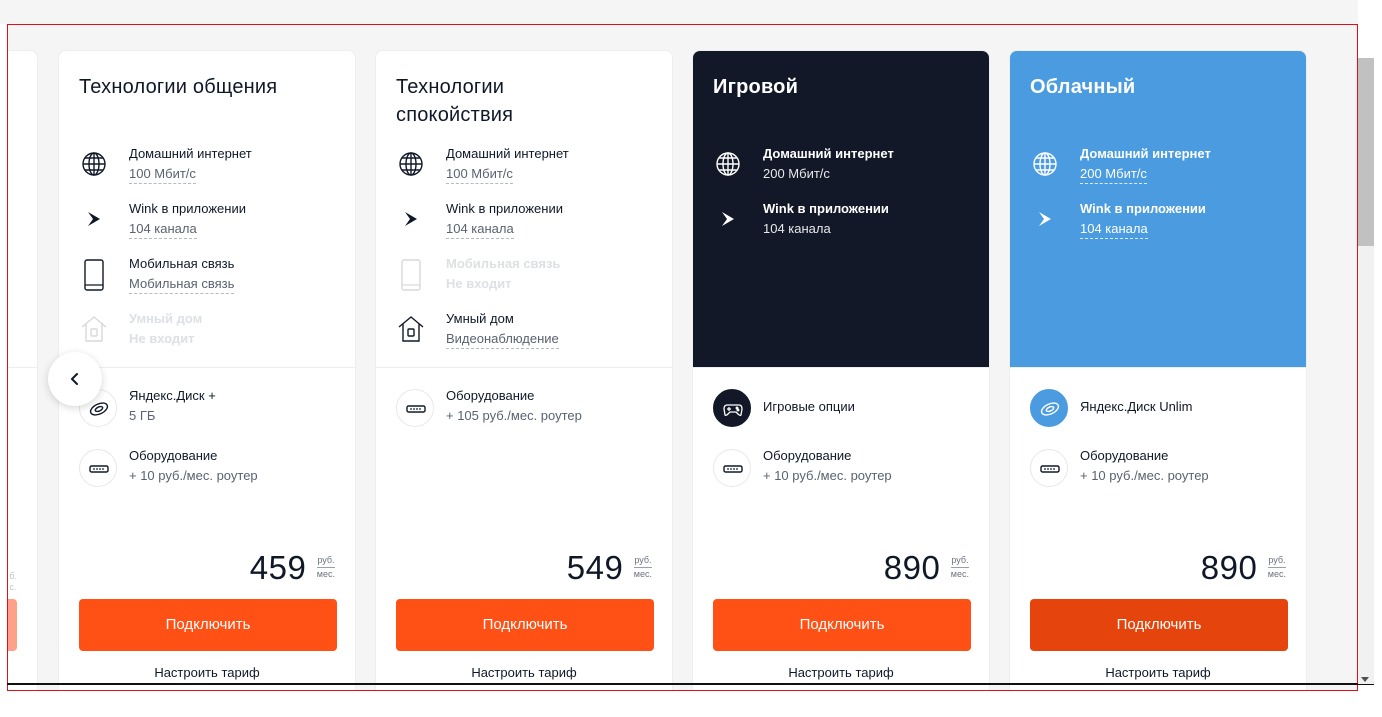 The width and height of the screenshot is (1382, 717). What do you see at coordinates (843, 409) in the screenshot?
I see `option-gaming: Игровые опции` at bounding box center [843, 409].